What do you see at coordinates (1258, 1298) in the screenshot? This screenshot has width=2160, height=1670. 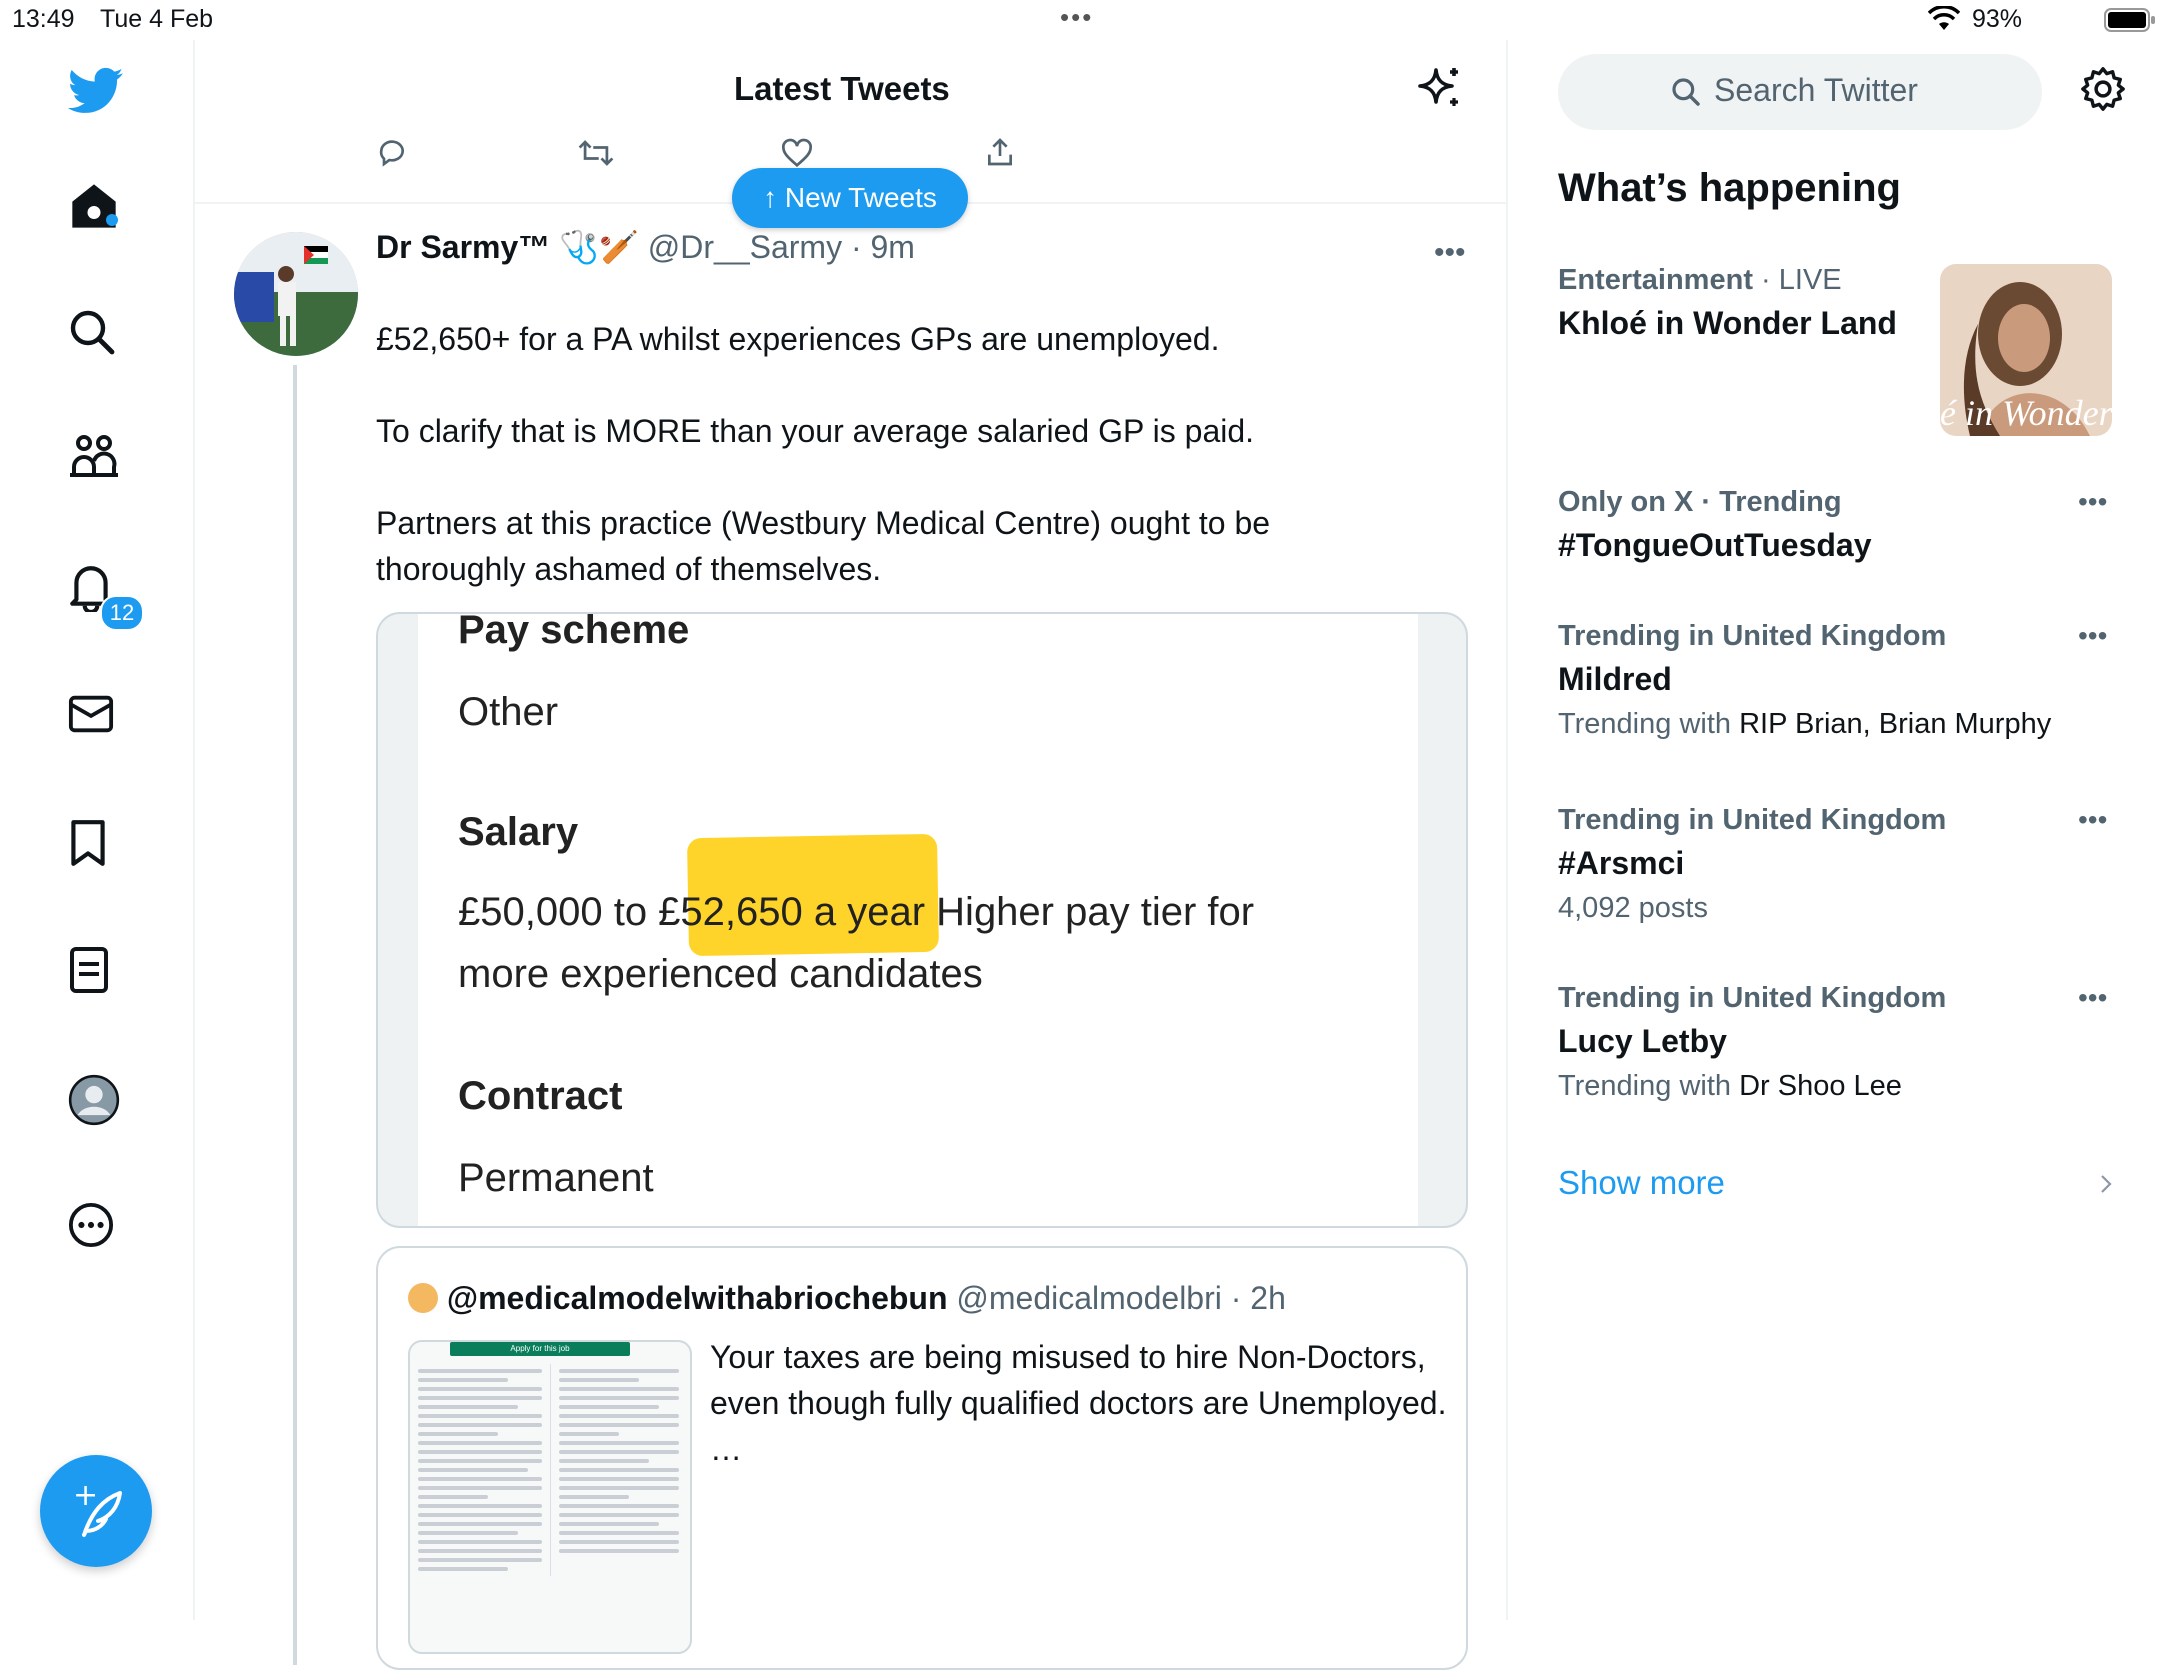 I see `quoted-time: · 2h` at bounding box center [1258, 1298].